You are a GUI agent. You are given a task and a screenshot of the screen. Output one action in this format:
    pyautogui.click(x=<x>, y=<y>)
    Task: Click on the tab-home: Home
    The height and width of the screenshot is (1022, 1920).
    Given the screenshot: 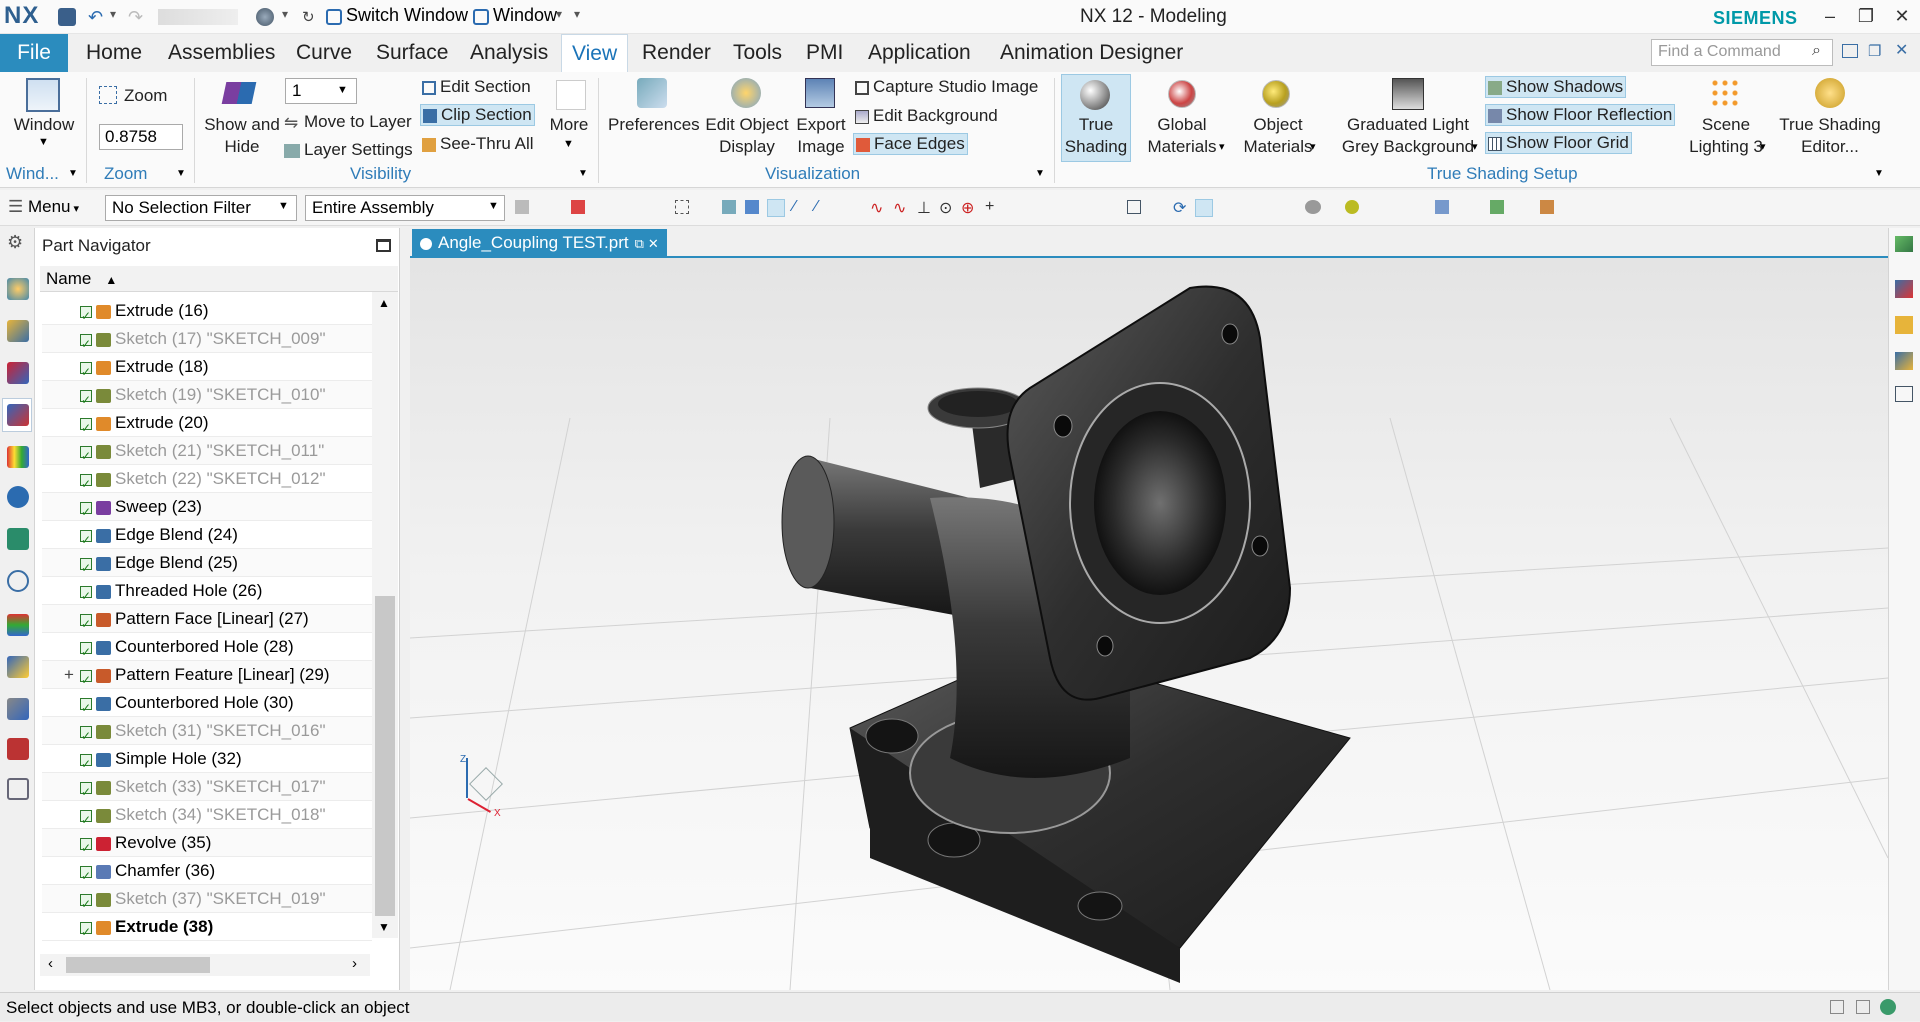 What is the action you would take?
    pyautogui.click(x=114, y=53)
    